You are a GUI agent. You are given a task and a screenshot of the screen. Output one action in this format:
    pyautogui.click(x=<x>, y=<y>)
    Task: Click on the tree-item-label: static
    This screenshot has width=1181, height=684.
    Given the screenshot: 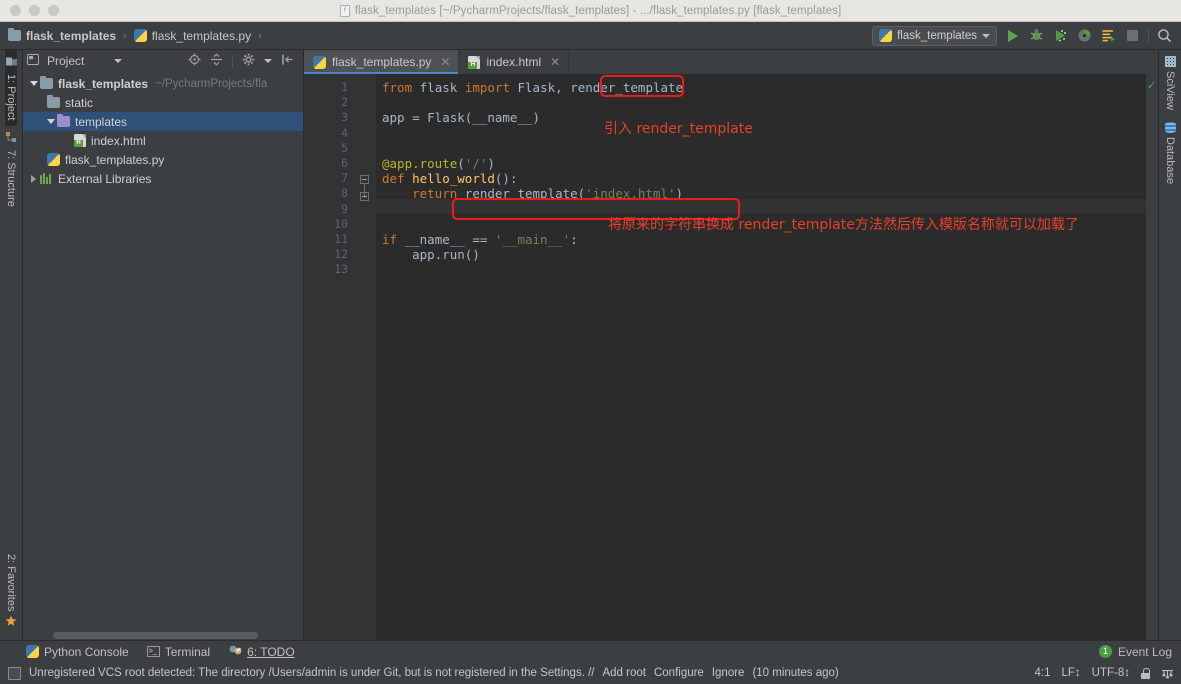 What is the action you would take?
    pyautogui.click(x=79, y=102)
    